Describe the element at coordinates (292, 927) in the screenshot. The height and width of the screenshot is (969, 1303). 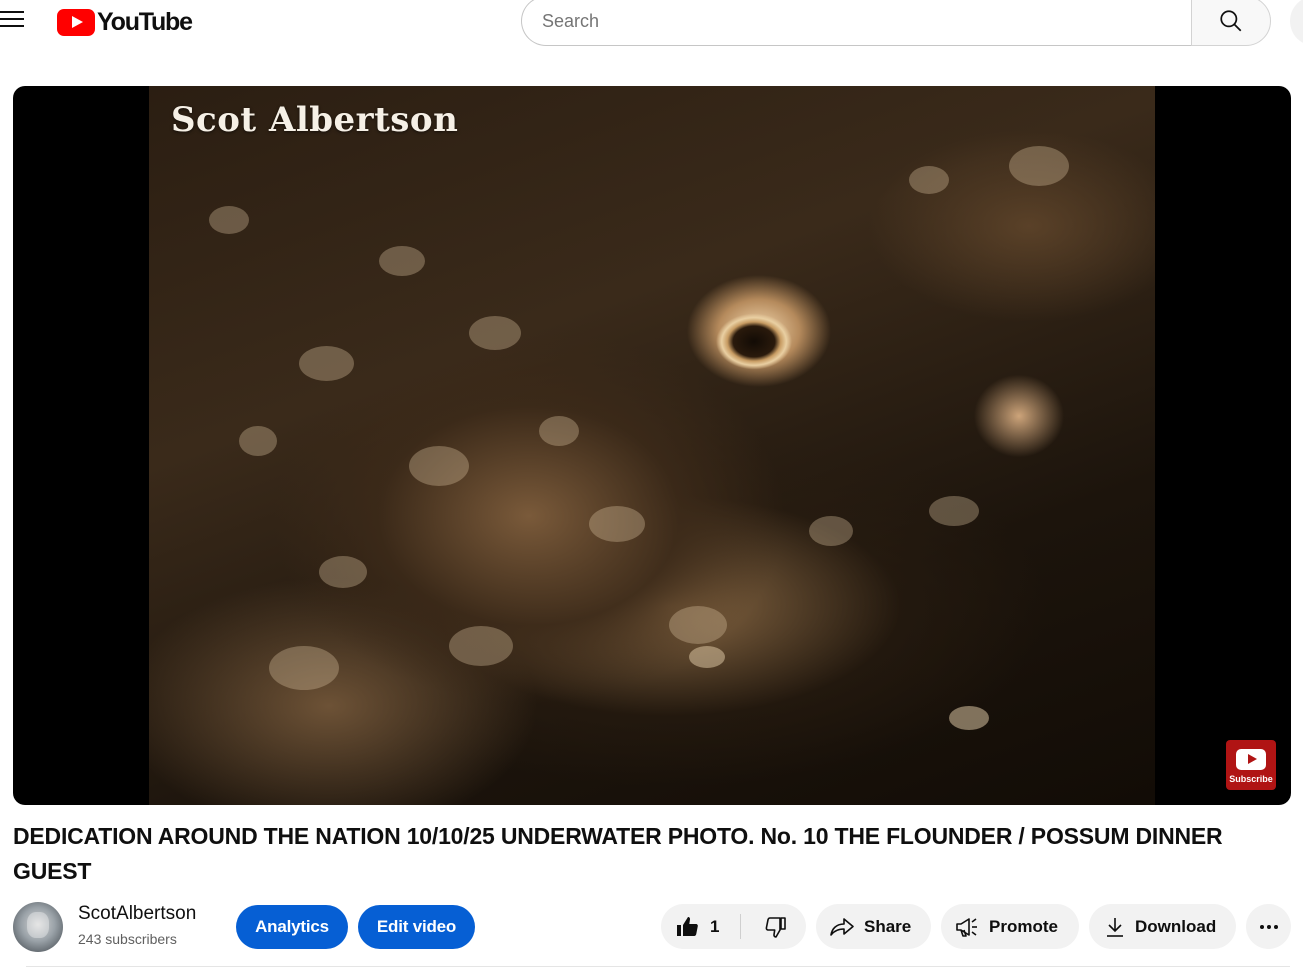
I see `analytics-button: Analytics` at that location.